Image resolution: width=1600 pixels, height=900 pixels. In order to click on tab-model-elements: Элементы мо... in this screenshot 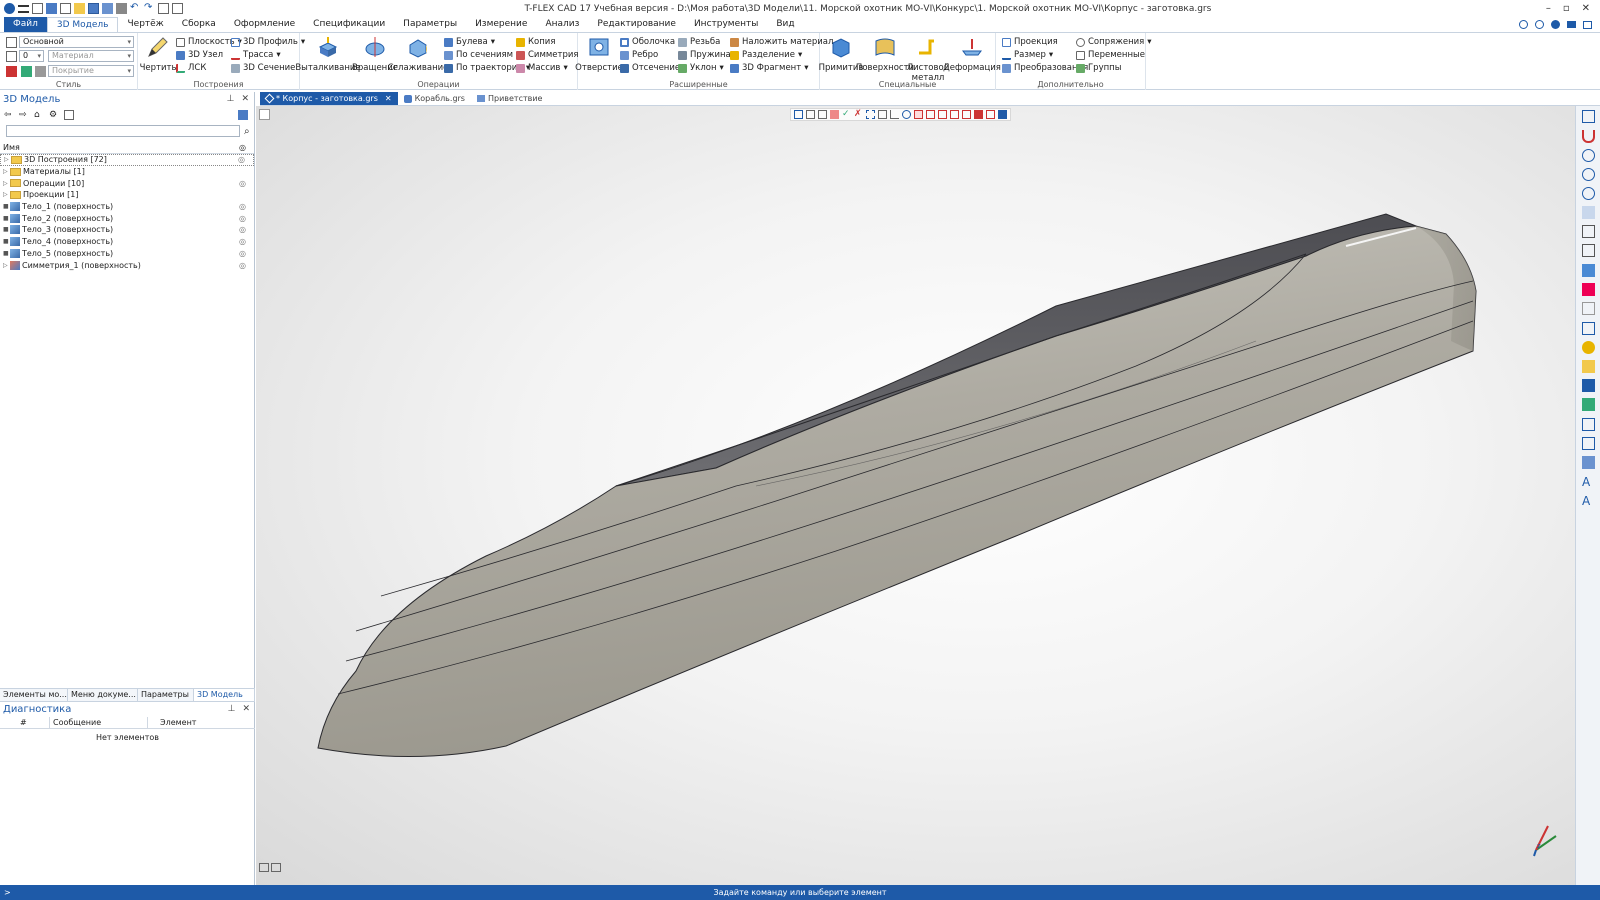, I will do `click(34, 695)`.